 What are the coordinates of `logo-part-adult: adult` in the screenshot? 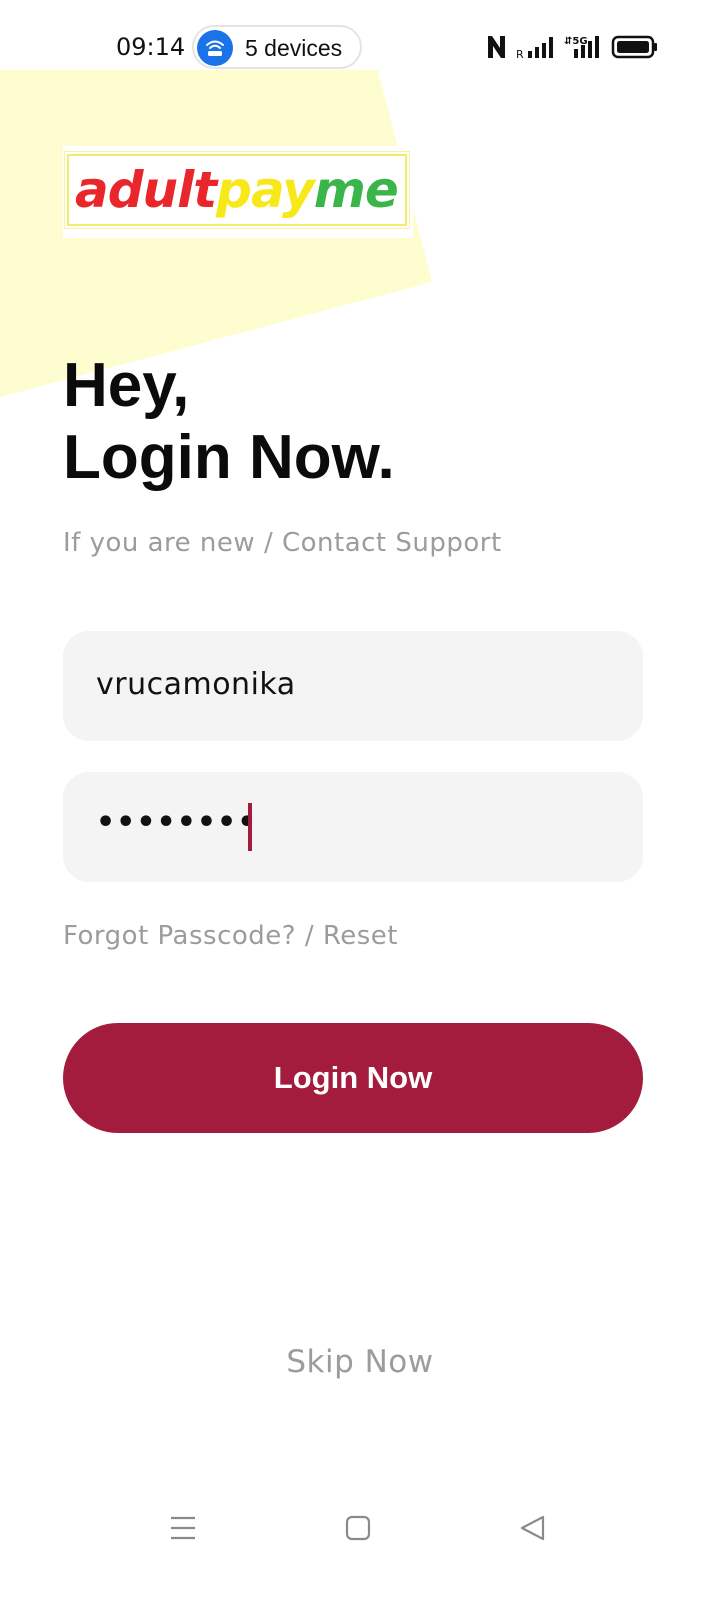 It's located at (146, 190).